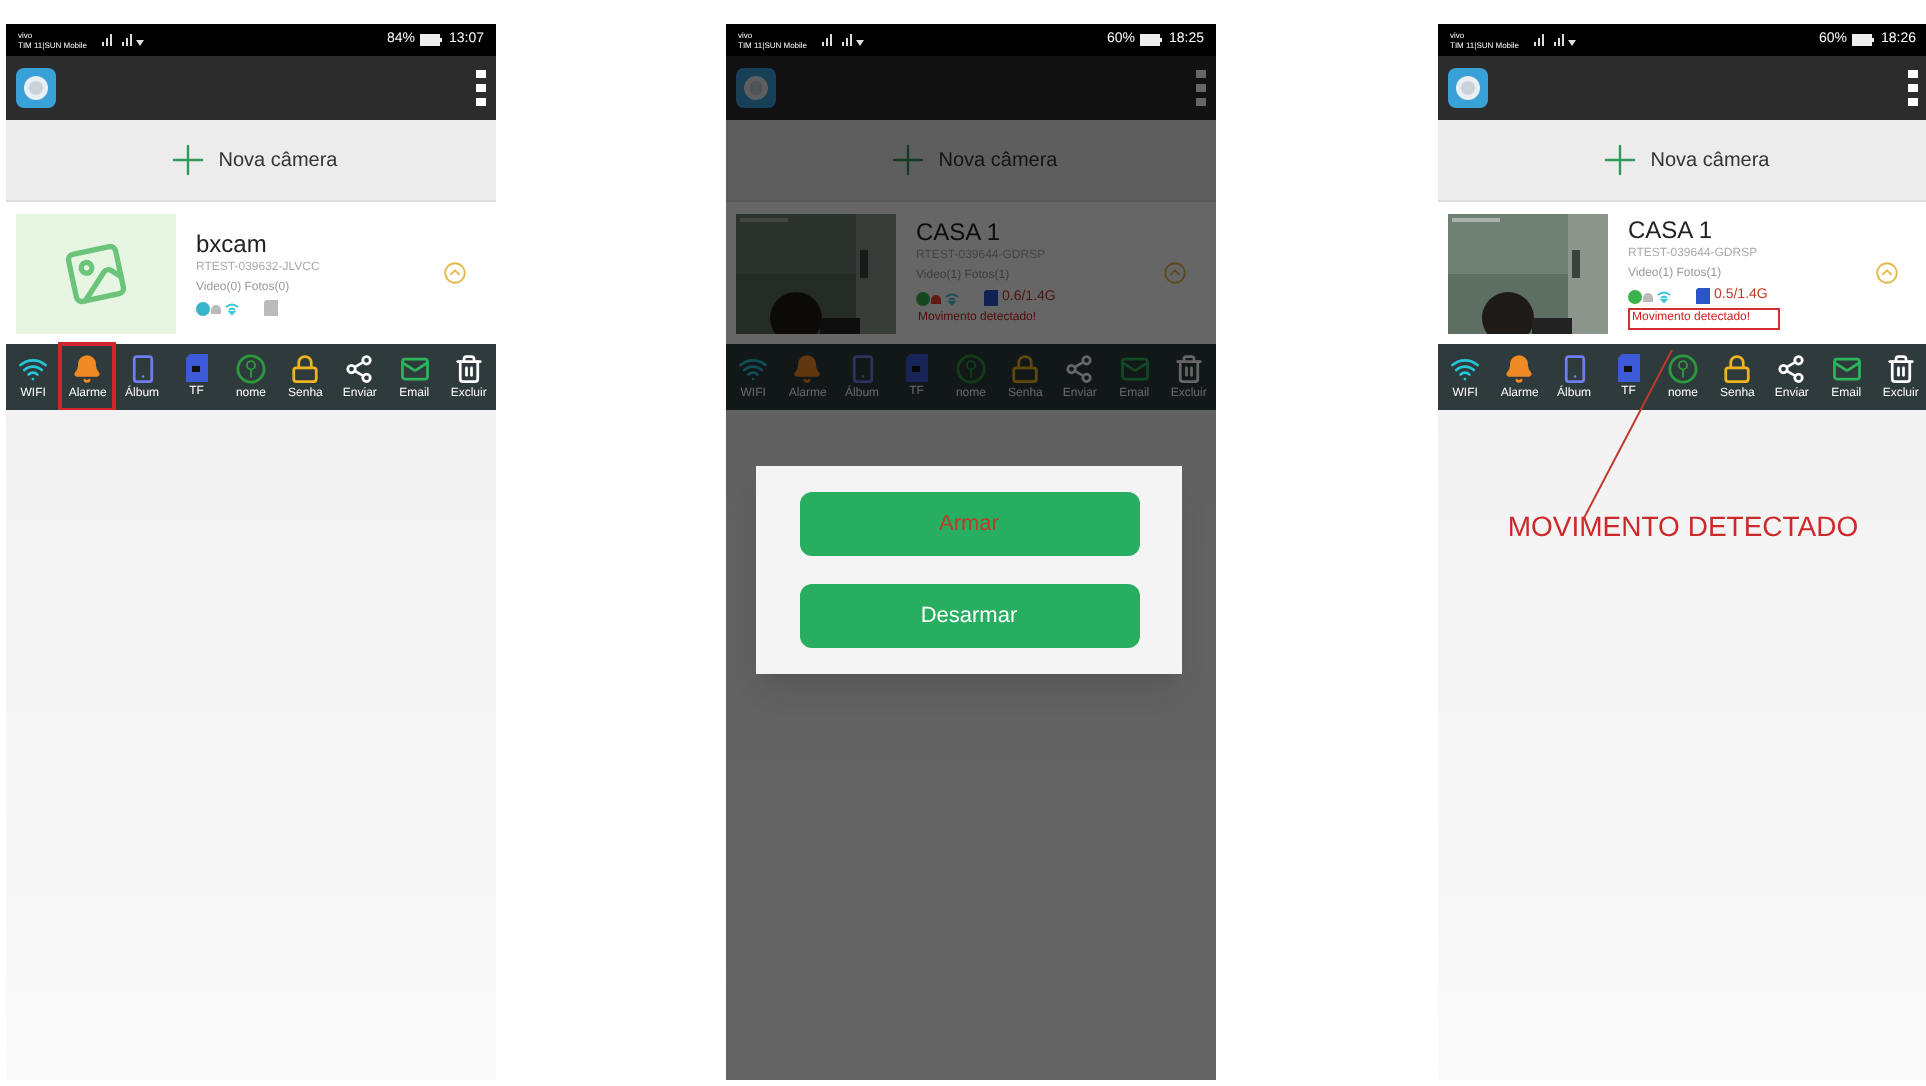 This screenshot has height=1086, width=1926. What do you see at coordinates (1683, 527) in the screenshot?
I see `annotation-text: MOVIMENTO DETECTADO` at bounding box center [1683, 527].